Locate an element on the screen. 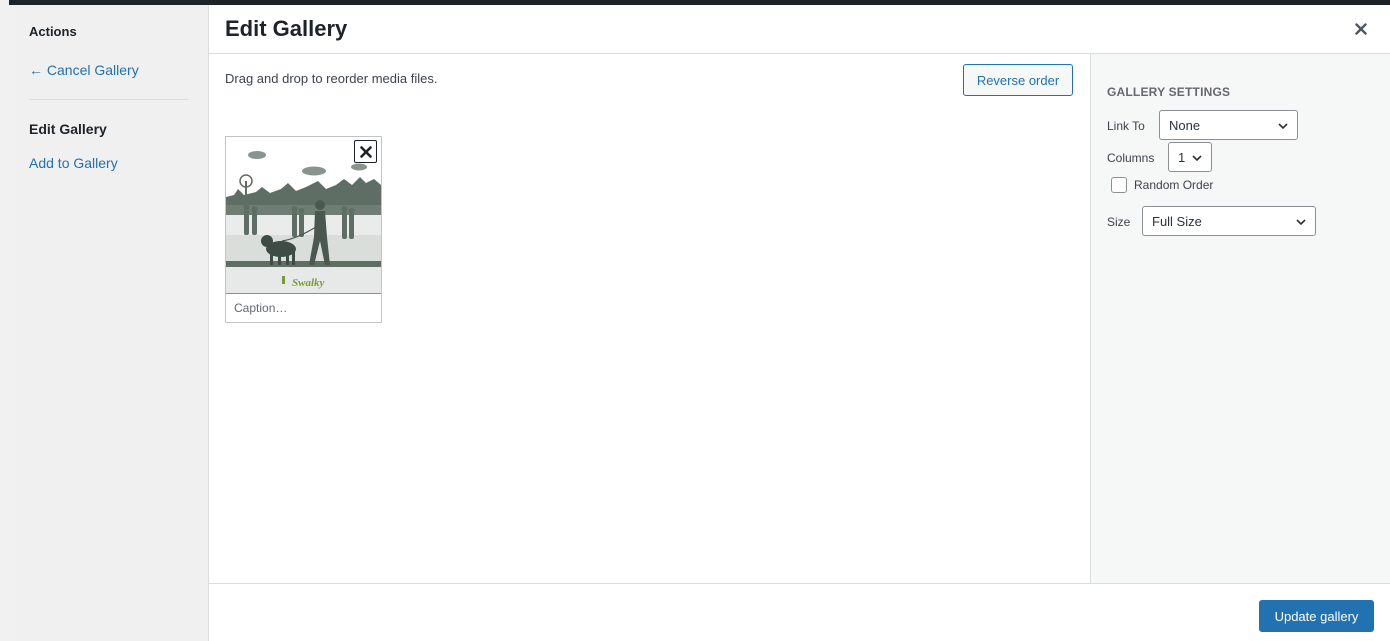 The image size is (1390, 641). link-to-value: None is located at coordinates (1185, 125).